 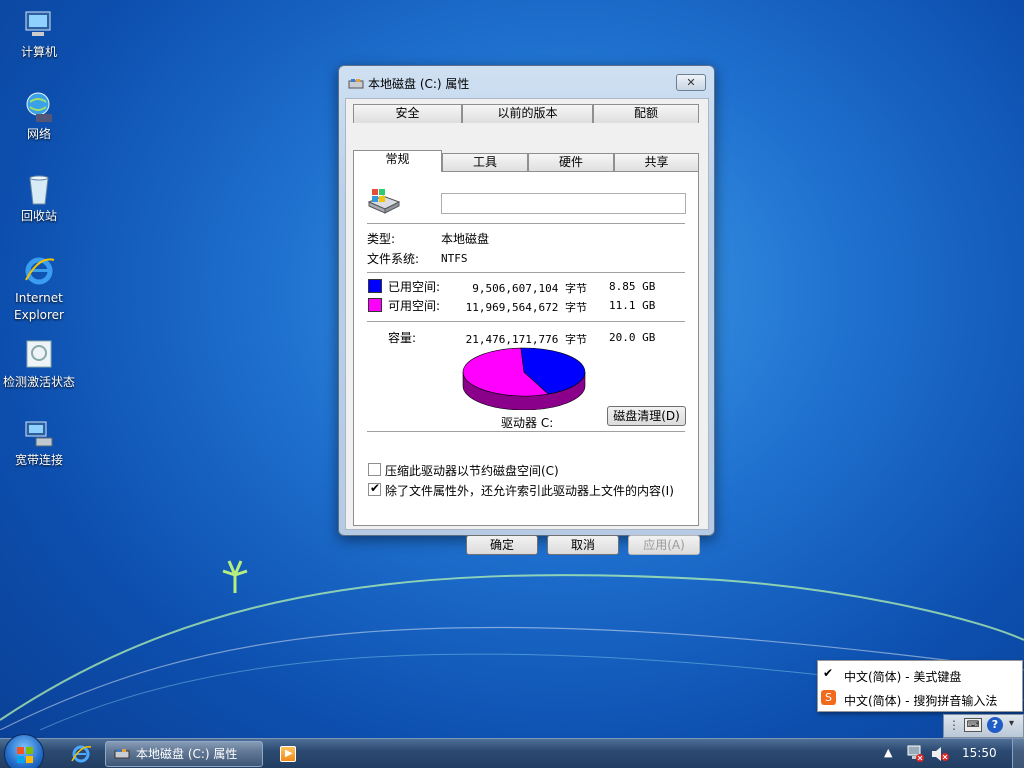 I want to click on start-button, so click(x=24, y=751).